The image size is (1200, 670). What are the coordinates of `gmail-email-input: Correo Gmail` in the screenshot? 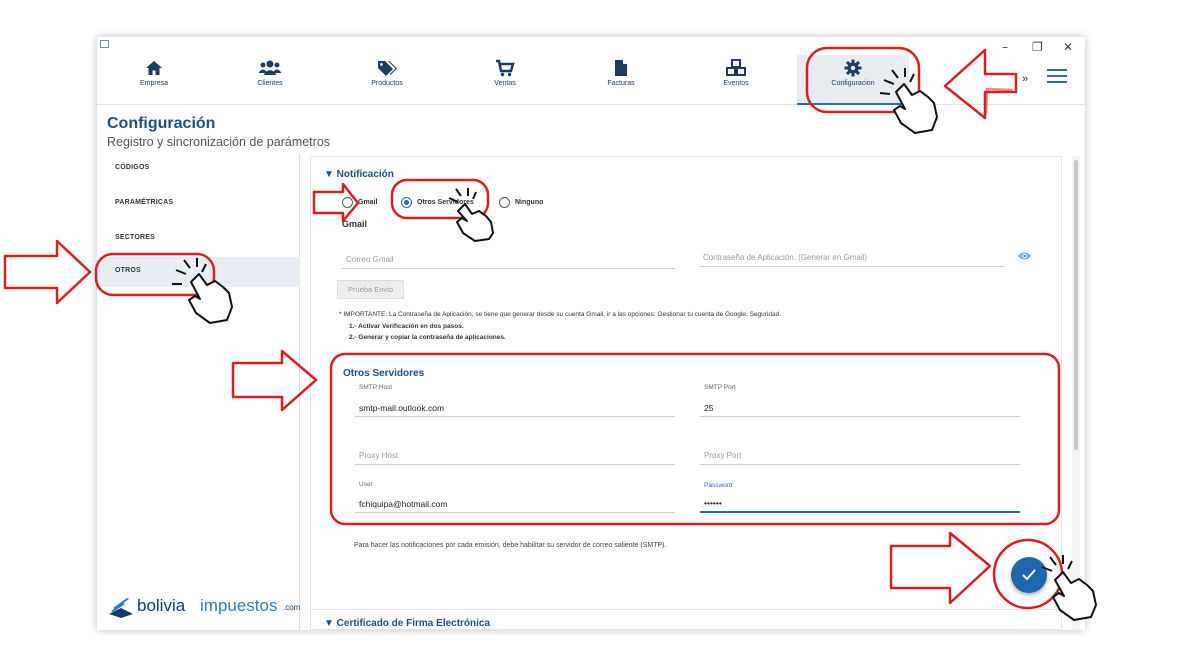 It's located at (370, 259).